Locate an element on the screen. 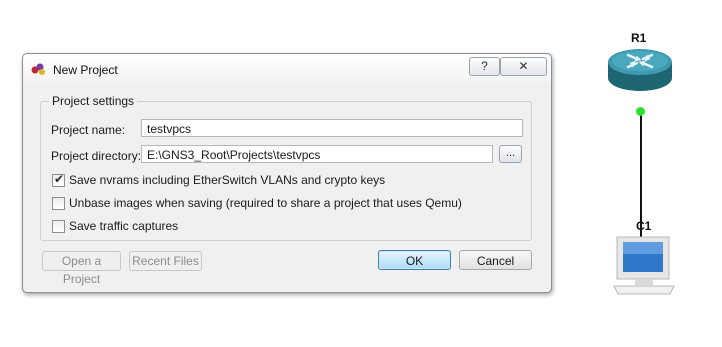  recent-files-button: Recent Files is located at coordinates (165, 261).